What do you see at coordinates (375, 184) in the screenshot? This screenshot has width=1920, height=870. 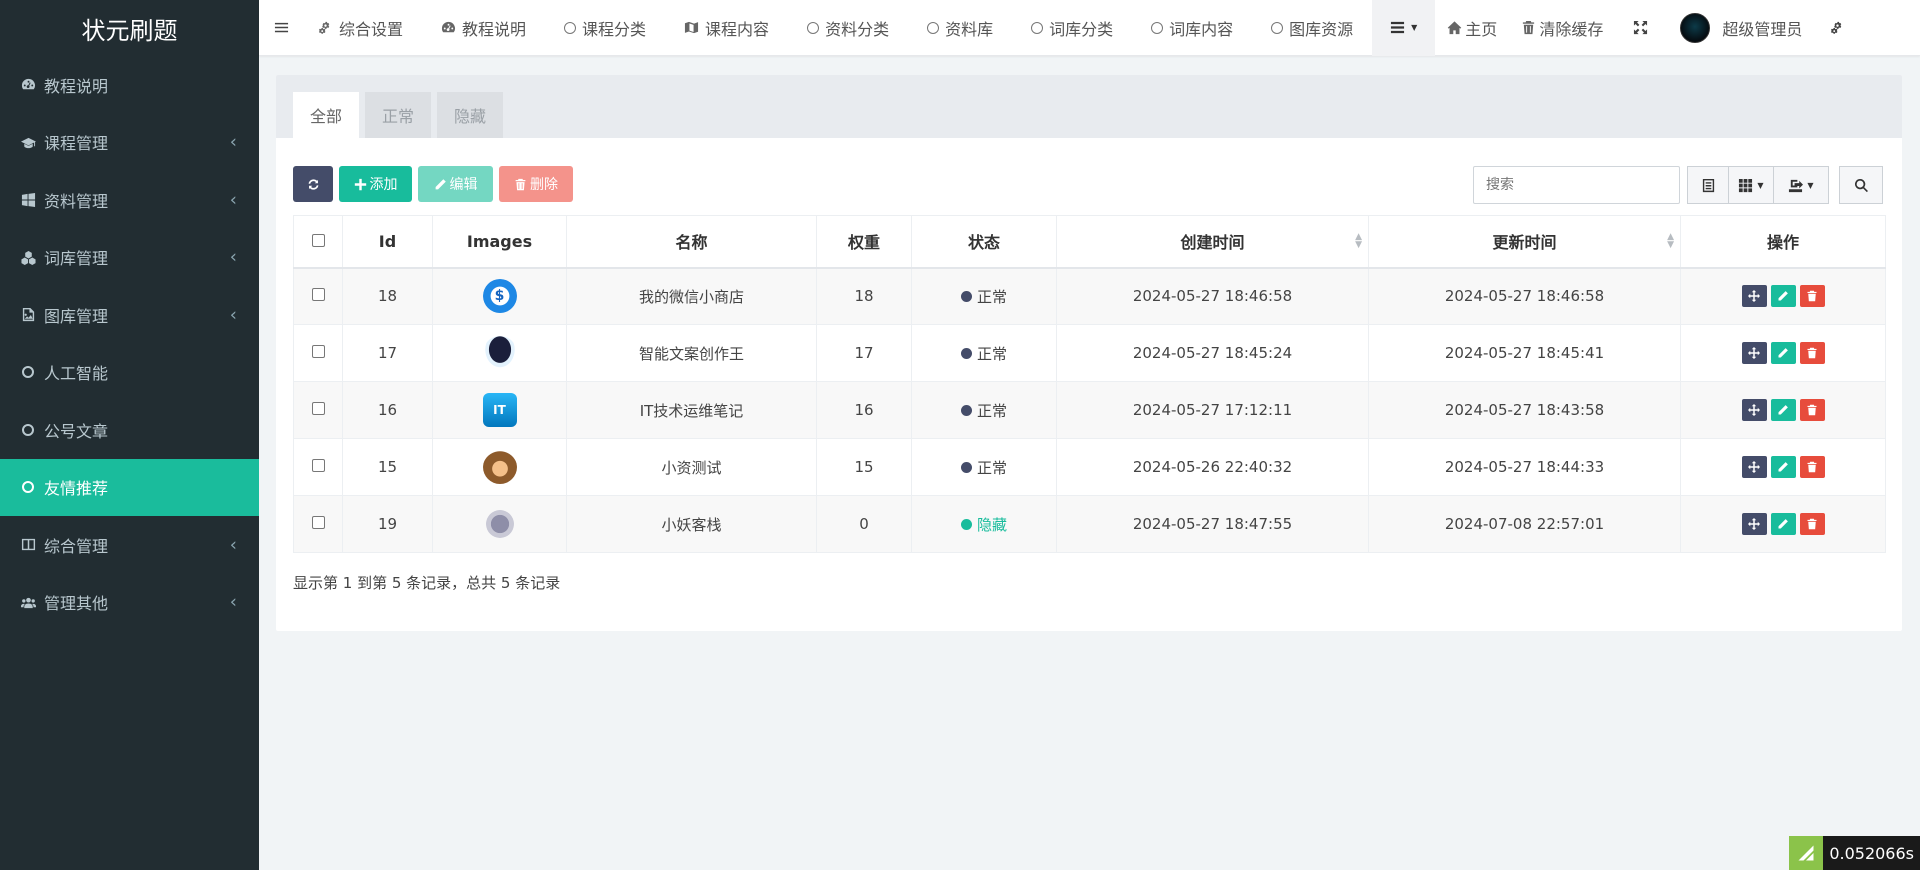 I see `add-button: 添加` at bounding box center [375, 184].